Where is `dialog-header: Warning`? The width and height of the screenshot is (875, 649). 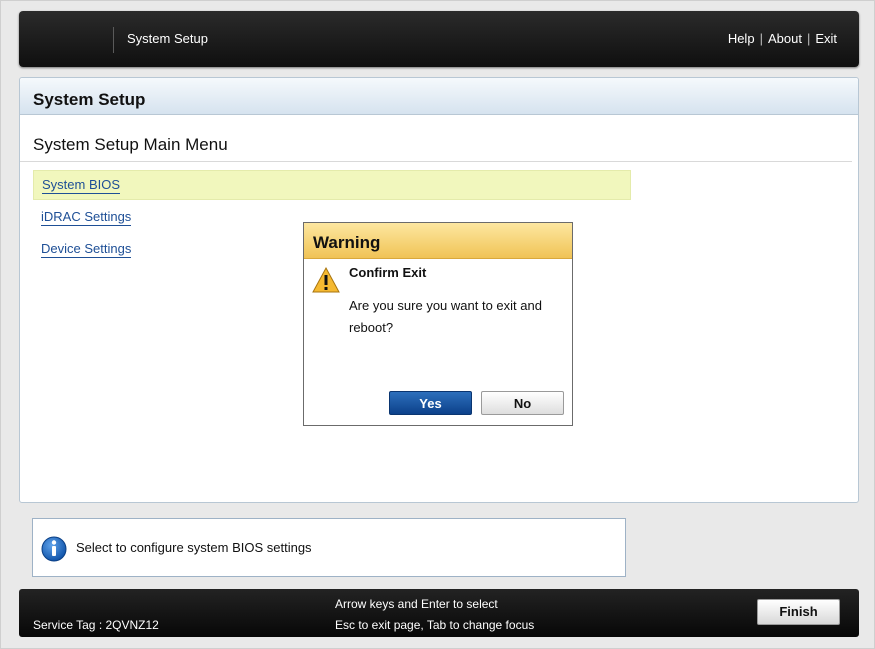
dialog-header: Warning is located at coordinates (438, 241).